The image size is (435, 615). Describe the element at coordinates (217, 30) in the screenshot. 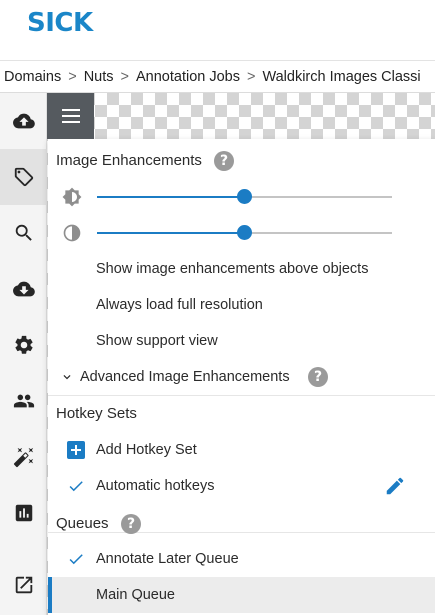

I see `app-header: SICK` at that location.